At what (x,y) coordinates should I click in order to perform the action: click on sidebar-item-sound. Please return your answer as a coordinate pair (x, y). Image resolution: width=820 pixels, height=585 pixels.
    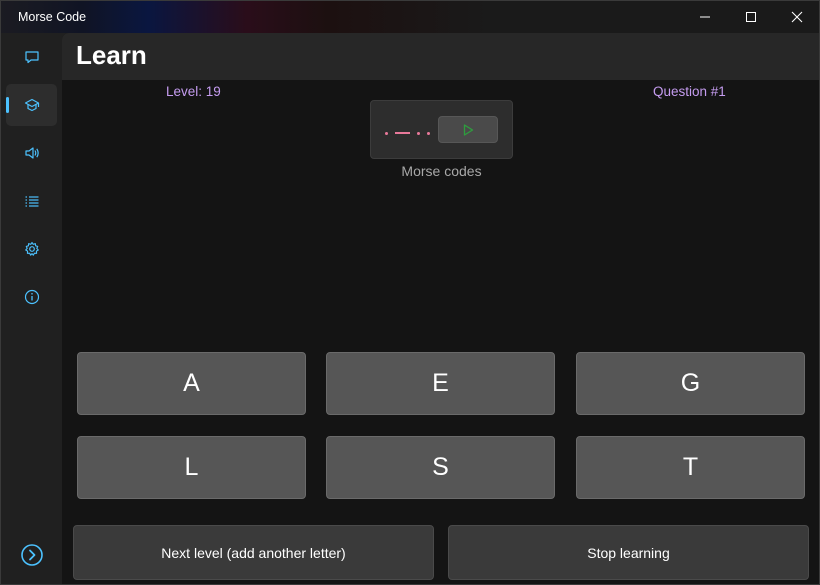
    Looking at the image, I should click on (31, 153).